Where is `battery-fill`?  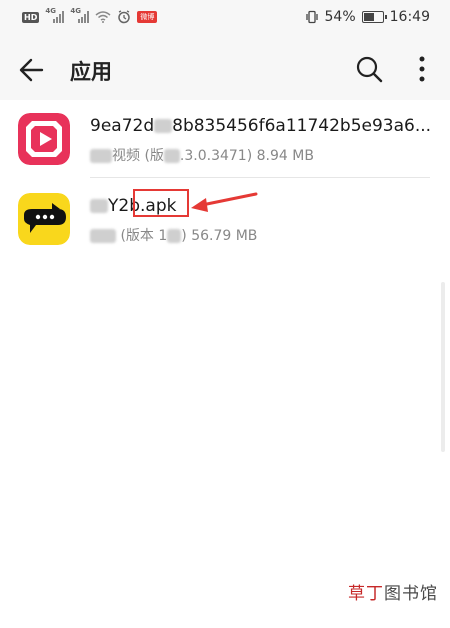
battery-fill is located at coordinates (368, 17).